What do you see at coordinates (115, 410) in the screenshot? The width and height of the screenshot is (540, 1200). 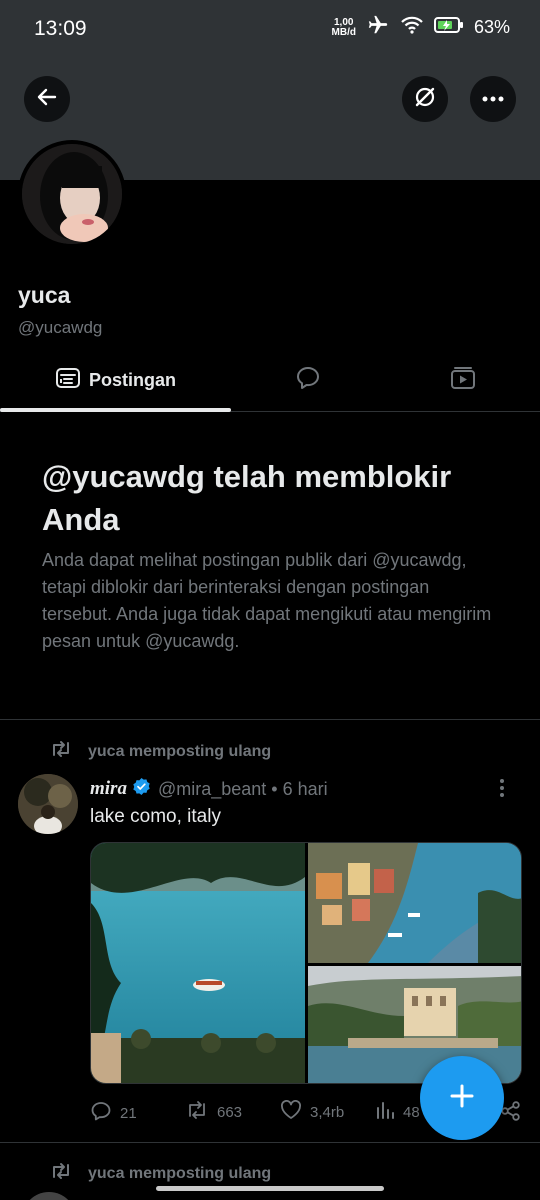 I see `active-tab-indicator` at bounding box center [115, 410].